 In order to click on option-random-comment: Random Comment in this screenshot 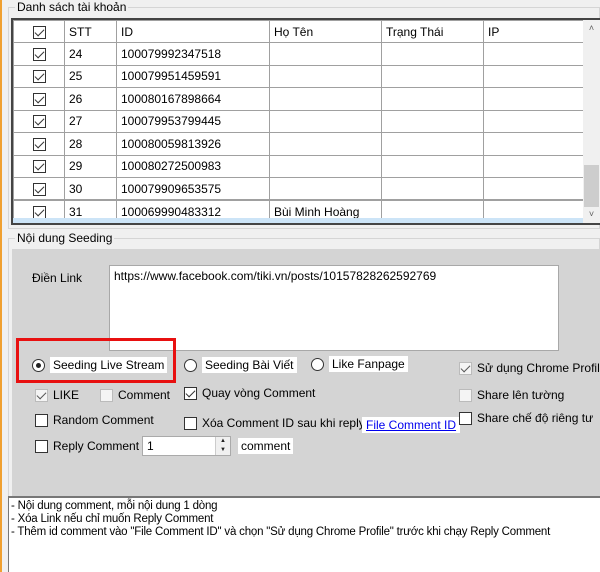, I will do `click(94, 420)`.